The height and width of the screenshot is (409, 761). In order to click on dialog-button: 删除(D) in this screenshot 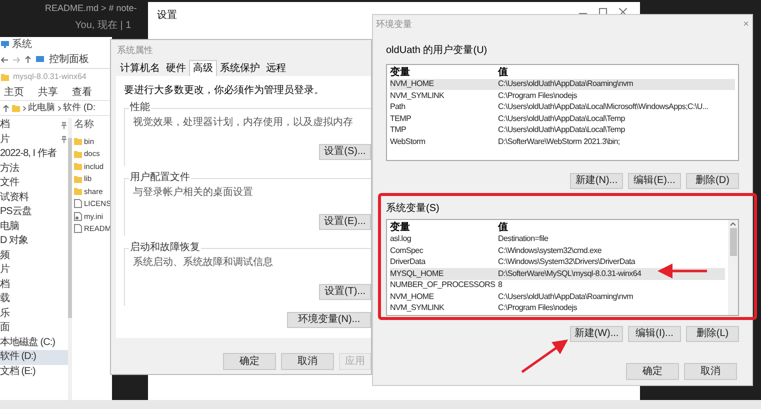, I will do `click(712, 181)`.